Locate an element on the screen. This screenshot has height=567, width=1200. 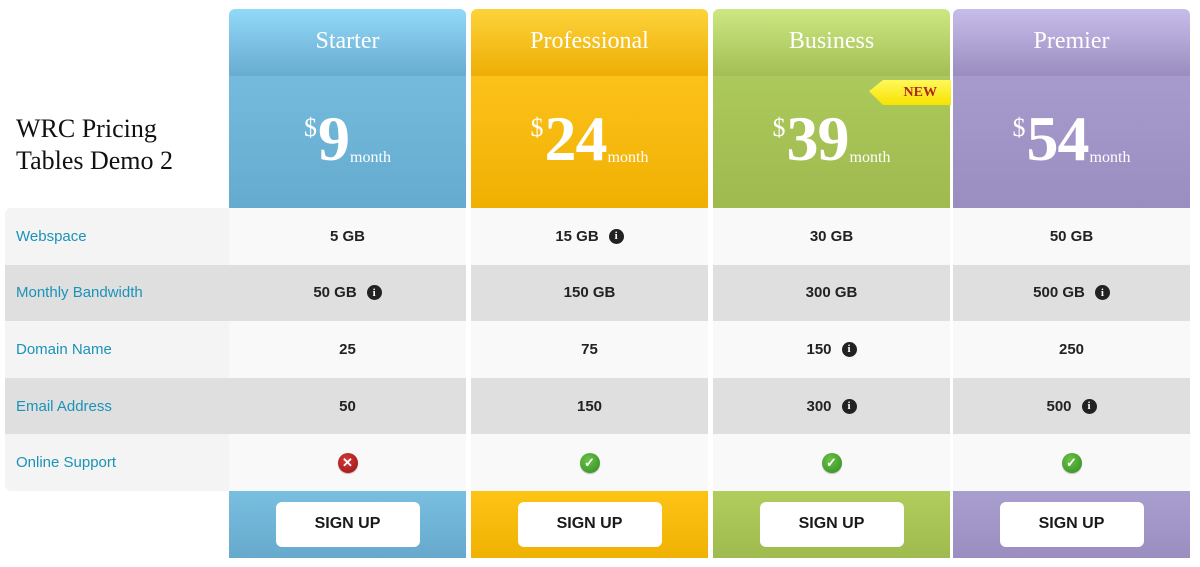
feature-value-professional: 75 is located at coordinates (589, 349).